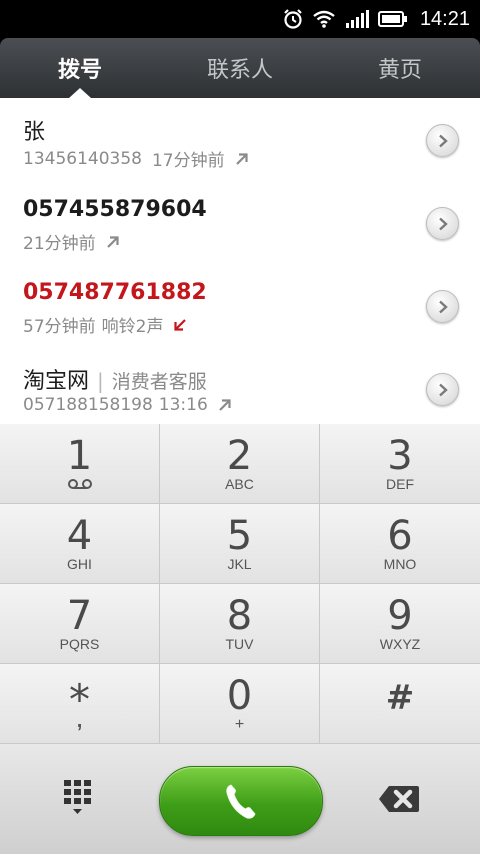 The image size is (480, 854). I want to click on phone-icon, so click(241, 801).